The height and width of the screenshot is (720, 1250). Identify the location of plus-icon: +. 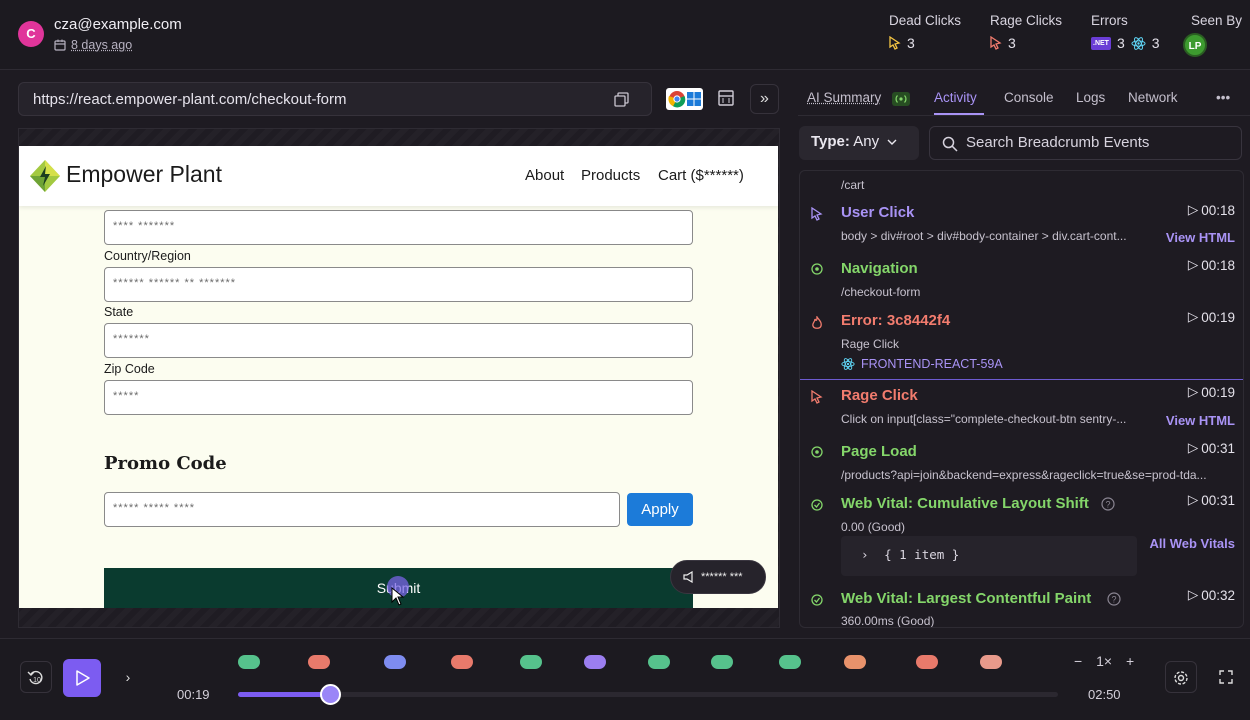
(1130, 661).